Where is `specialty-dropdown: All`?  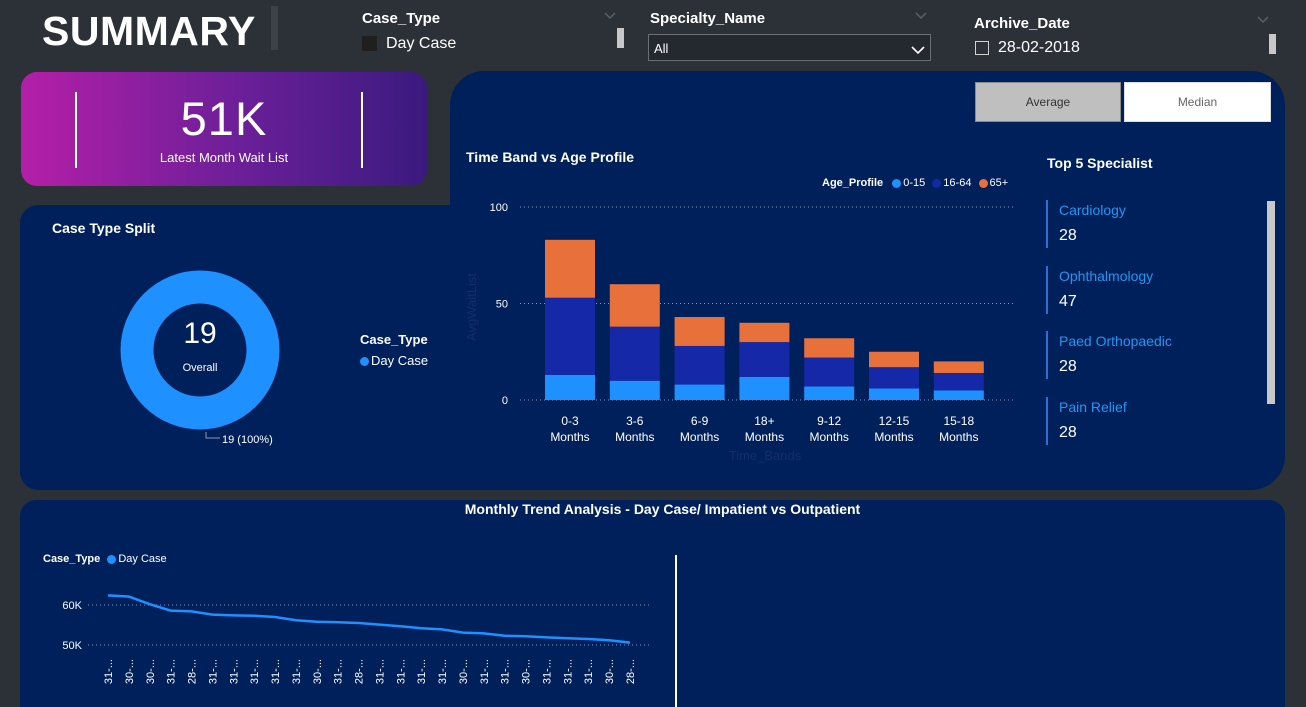
specialty-dropdown: All is located at coordinates (789, 47).